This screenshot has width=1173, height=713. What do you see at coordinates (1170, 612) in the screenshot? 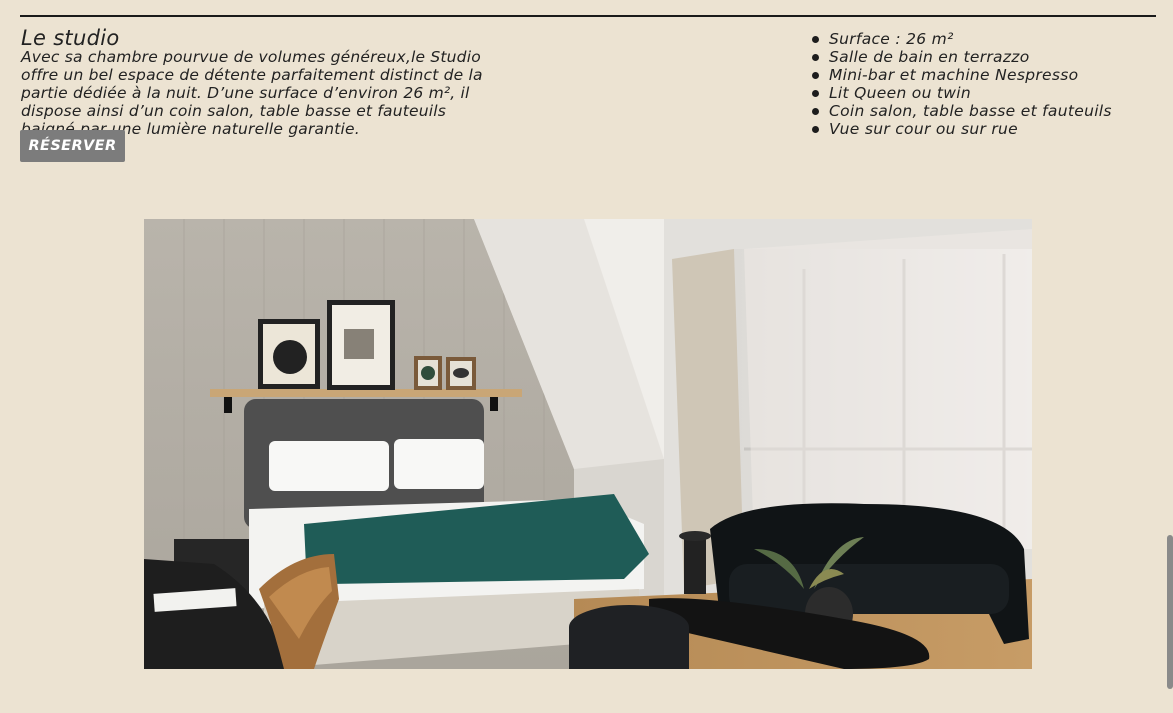
I see `scrollbar-thumb` at bounding box center [1170, 612].